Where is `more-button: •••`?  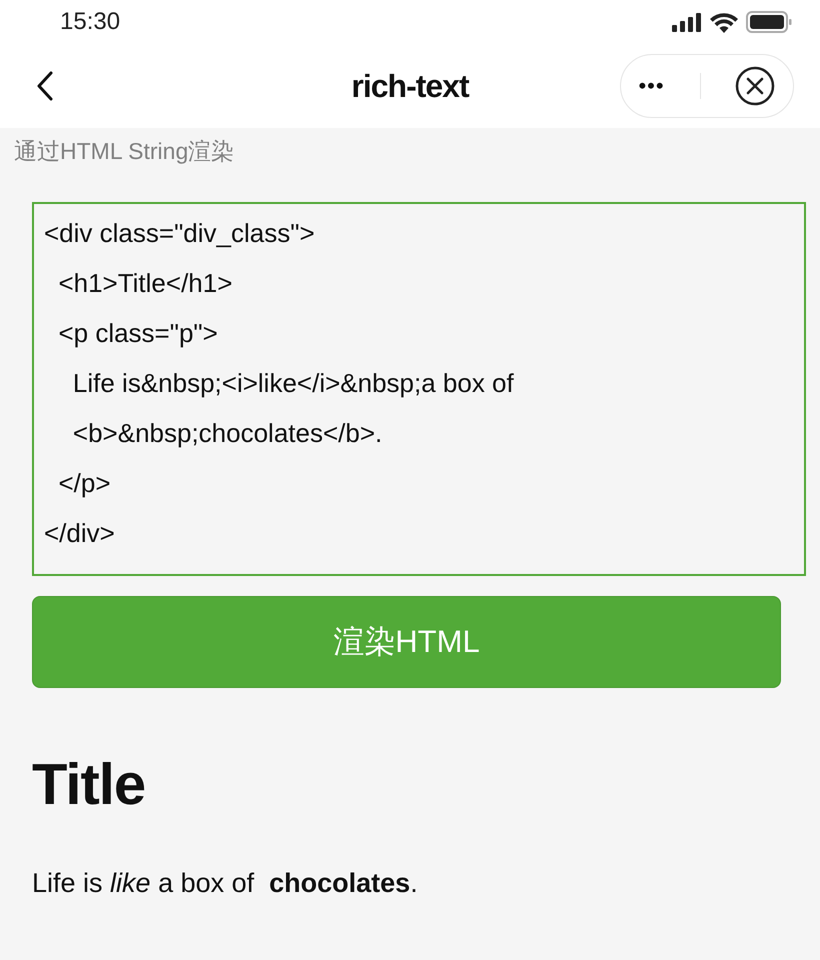
more-button: ••• is located at coordinates (651, 86).